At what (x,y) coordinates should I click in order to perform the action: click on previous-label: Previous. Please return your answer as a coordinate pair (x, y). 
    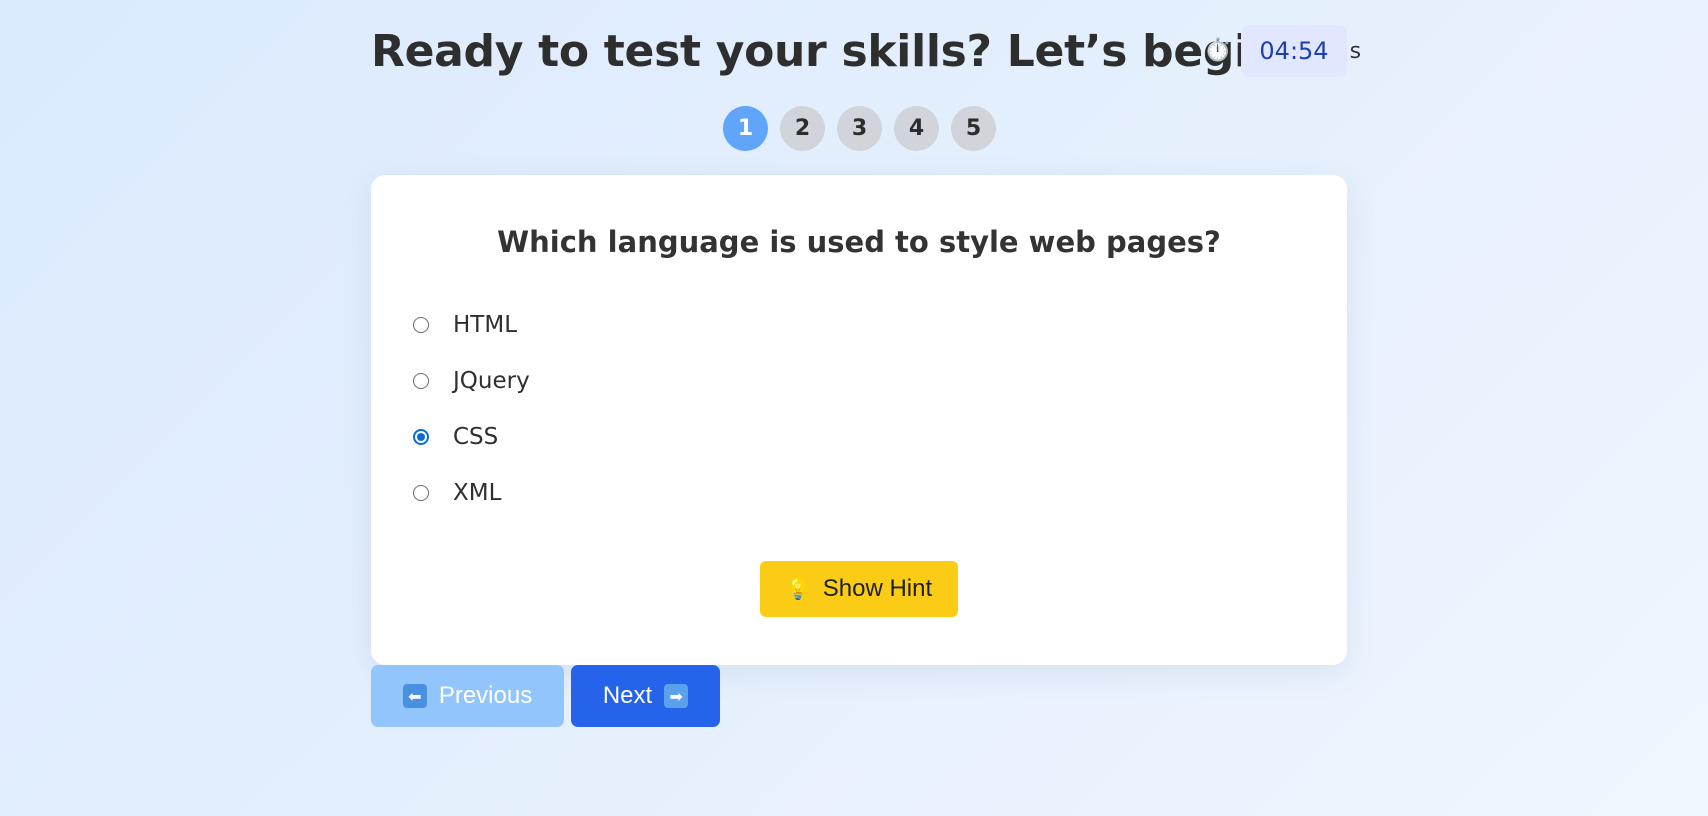
    Looking at the image, I should click on (485, 695).